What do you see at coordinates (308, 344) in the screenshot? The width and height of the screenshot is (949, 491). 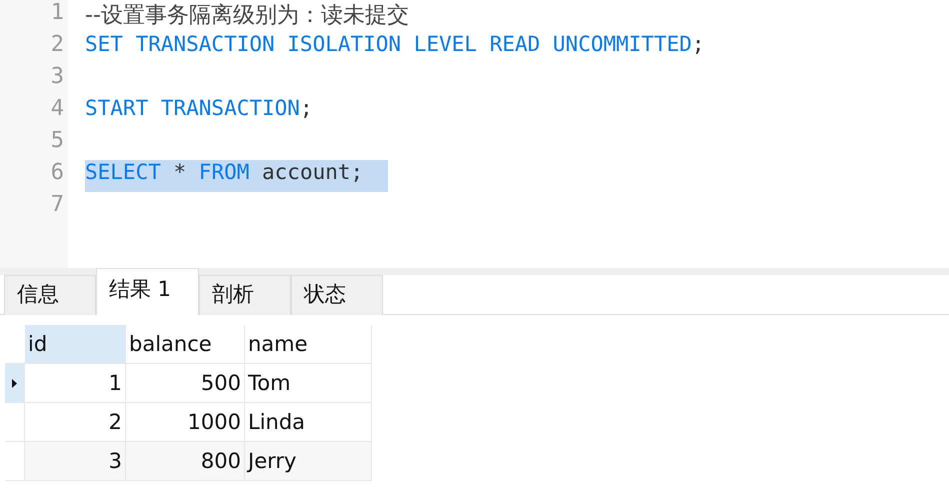 I see `column-header: name` at bounding box center [308, 344].